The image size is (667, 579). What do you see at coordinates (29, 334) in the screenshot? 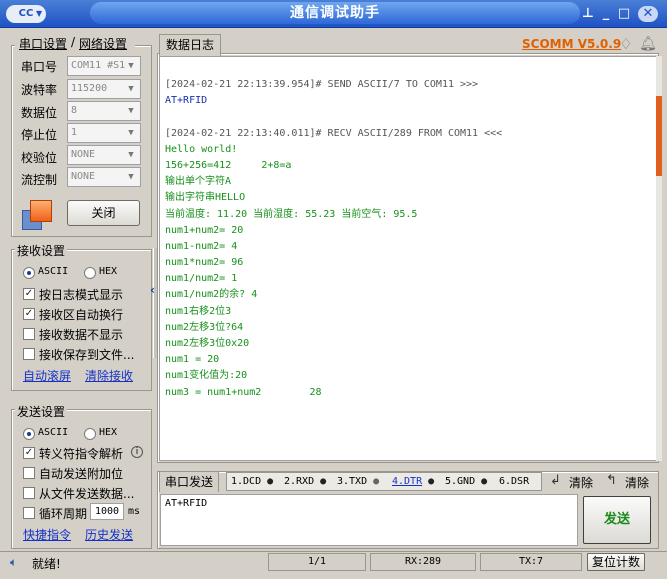
I see `hide-receive-checkbox` at bounding box center [29, 334].